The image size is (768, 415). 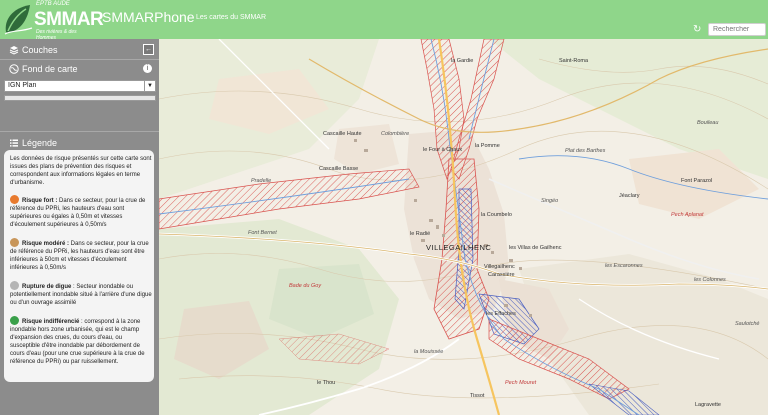 I want to click on layers-title: Couches, so click(x=40, y=50).